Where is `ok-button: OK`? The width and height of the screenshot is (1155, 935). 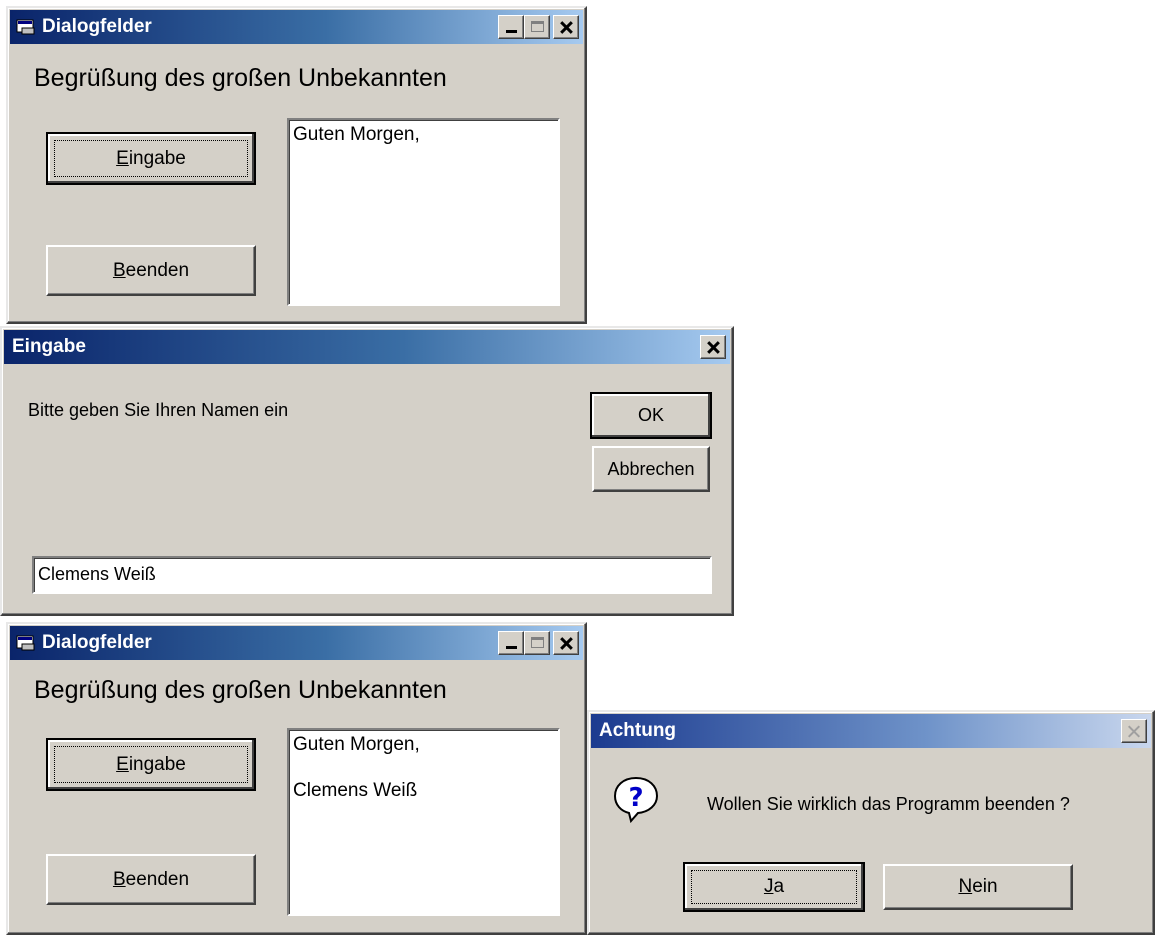 ok-button: OK is located at coordinates (651, 415).